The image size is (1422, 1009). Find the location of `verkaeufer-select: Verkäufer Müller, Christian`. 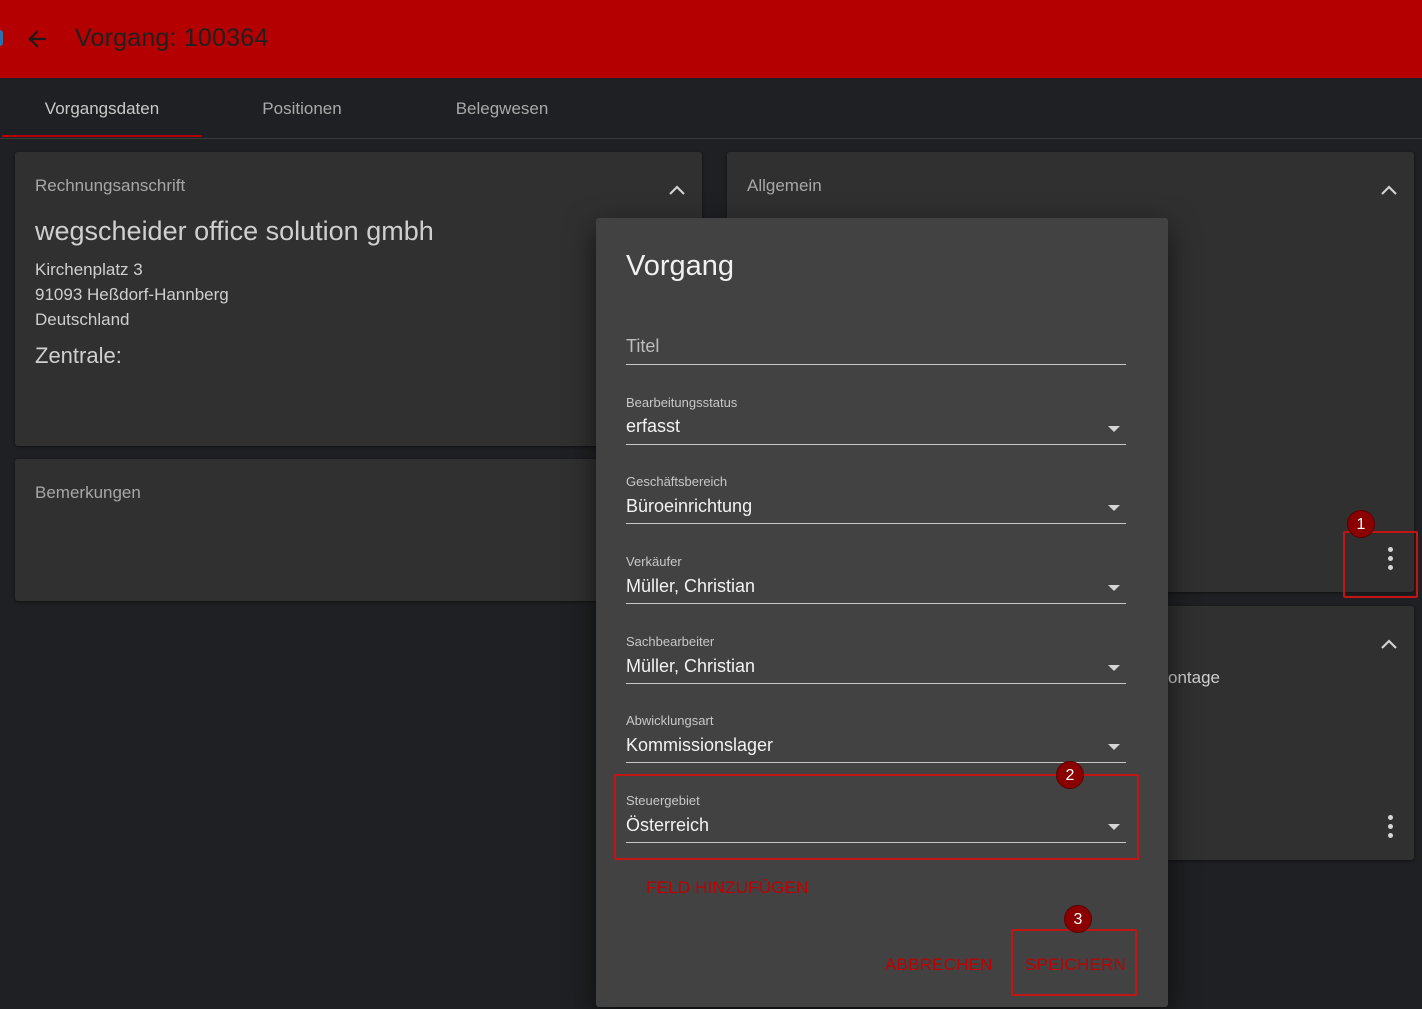

verkaeufer-select: Verkäufer Müller, Christian is located at coordinates (876, 579).